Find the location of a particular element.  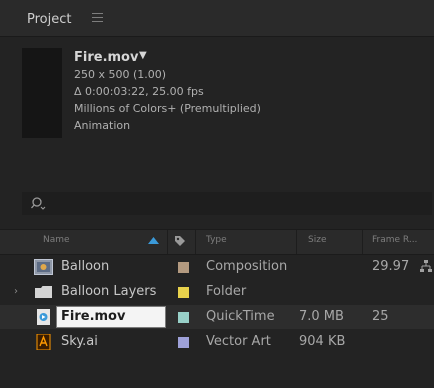

asset-thumbnail is located at coordinates (42, 93).